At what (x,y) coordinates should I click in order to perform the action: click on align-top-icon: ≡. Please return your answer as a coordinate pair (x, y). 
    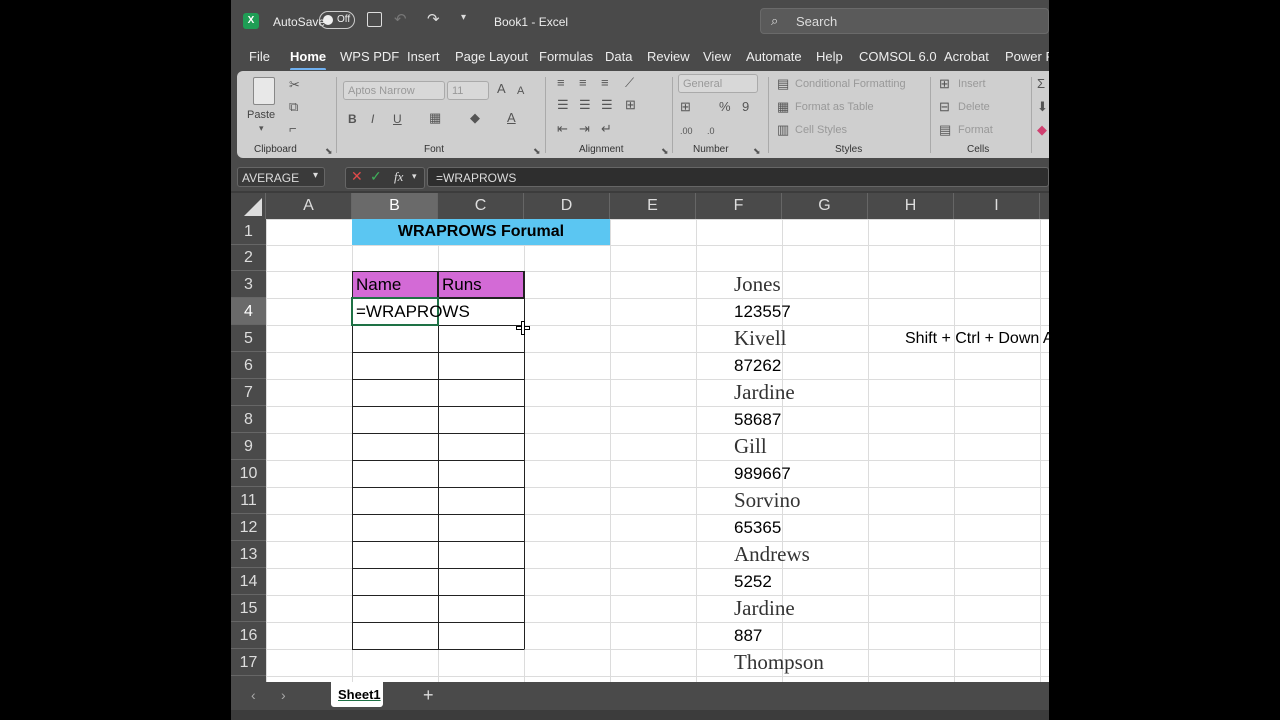
    Looking at the image, I should click on (561, 83).